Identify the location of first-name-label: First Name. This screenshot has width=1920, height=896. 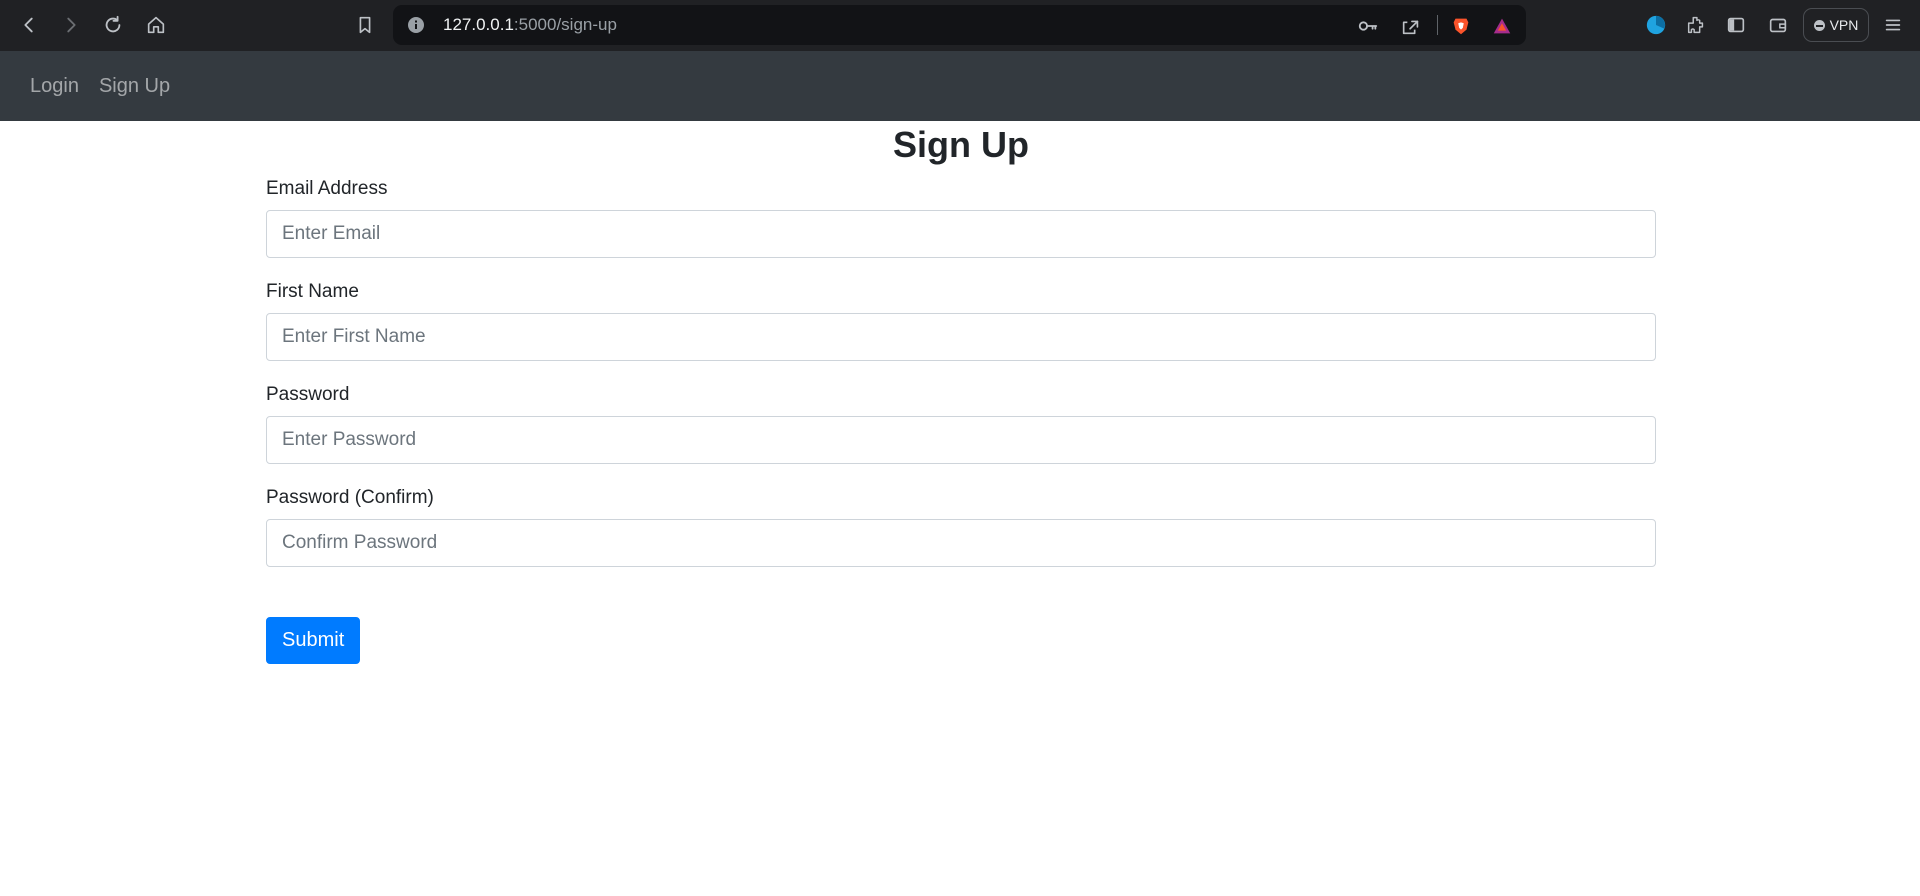
(312, 291).